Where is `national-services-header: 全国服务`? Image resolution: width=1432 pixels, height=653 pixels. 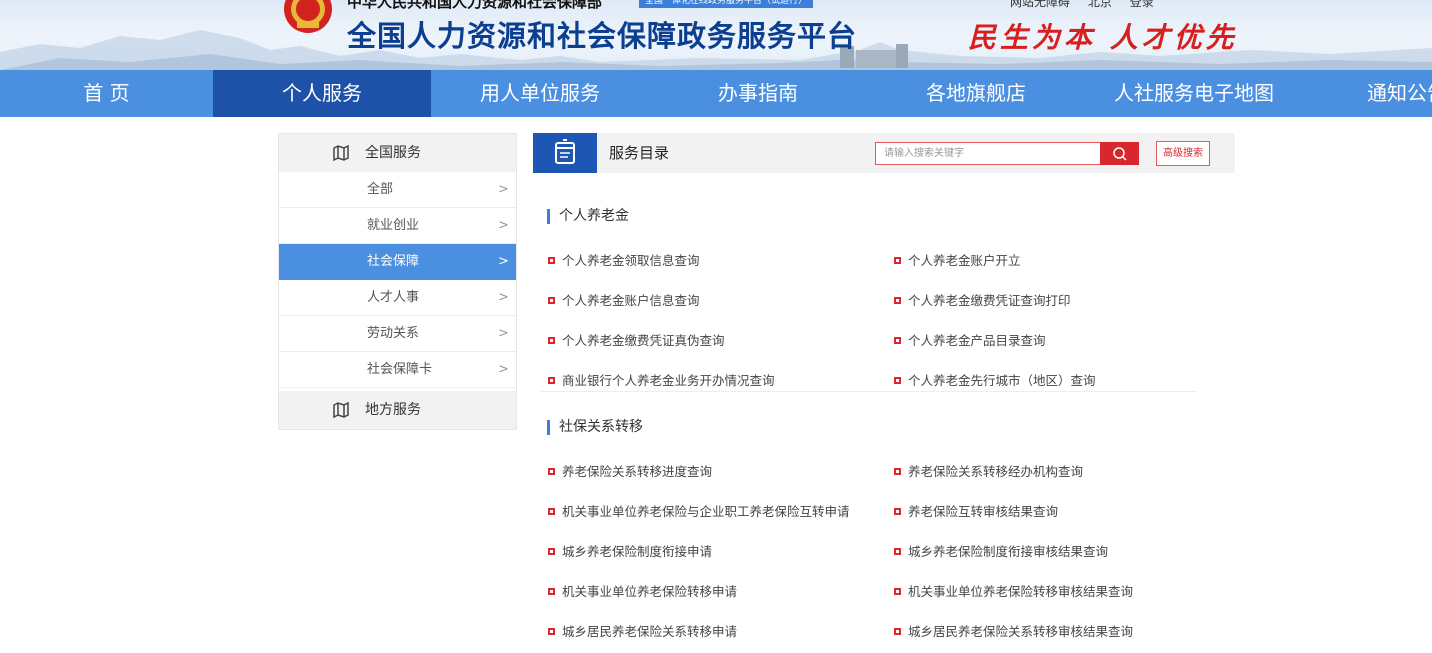 national-services-header: 全国服务 is located at coordinates (397, 153).